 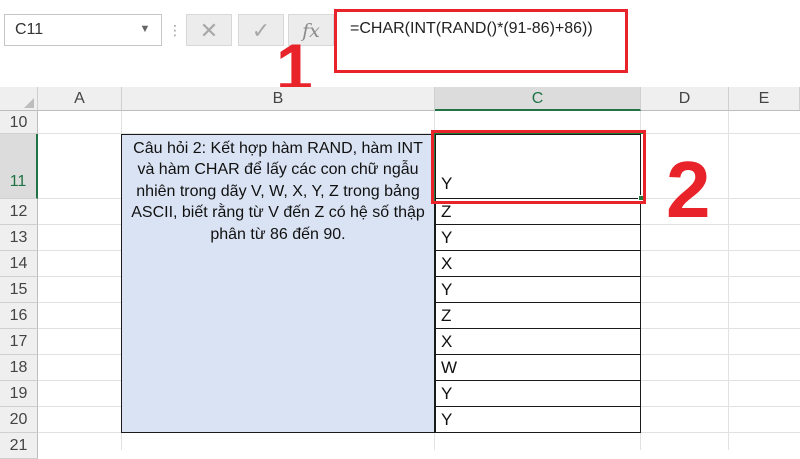 What do you see at coordinates (29, 103) in the screenshot?
I see `select-all-icon` at bounding box center [29, 103].